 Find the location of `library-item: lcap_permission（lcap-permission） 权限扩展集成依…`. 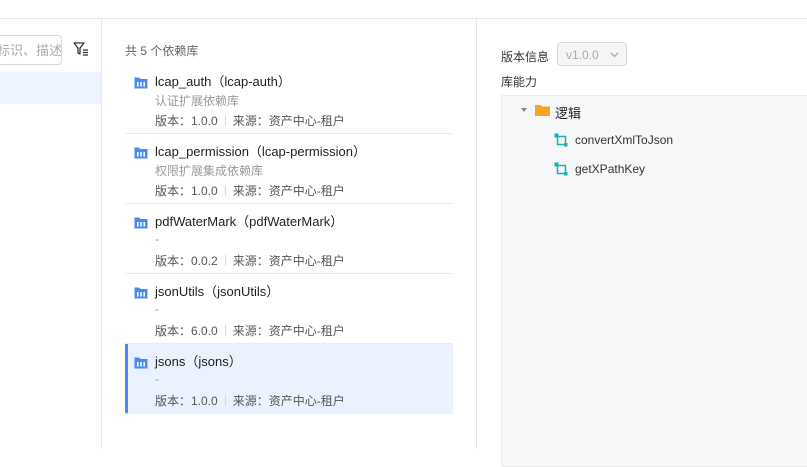

library-item: lcap_permission（lcap-permission） 权限扩展集成依… is located at coordinates (289, 169).